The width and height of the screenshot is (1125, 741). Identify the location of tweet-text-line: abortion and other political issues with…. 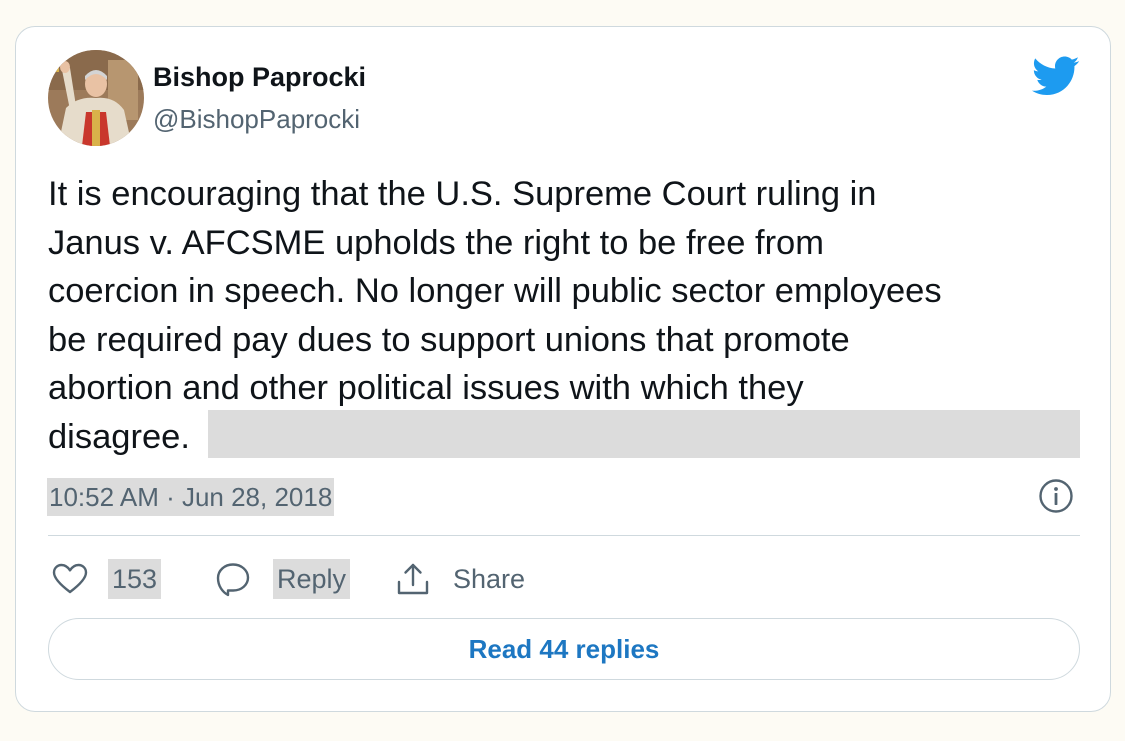
(426, 388).